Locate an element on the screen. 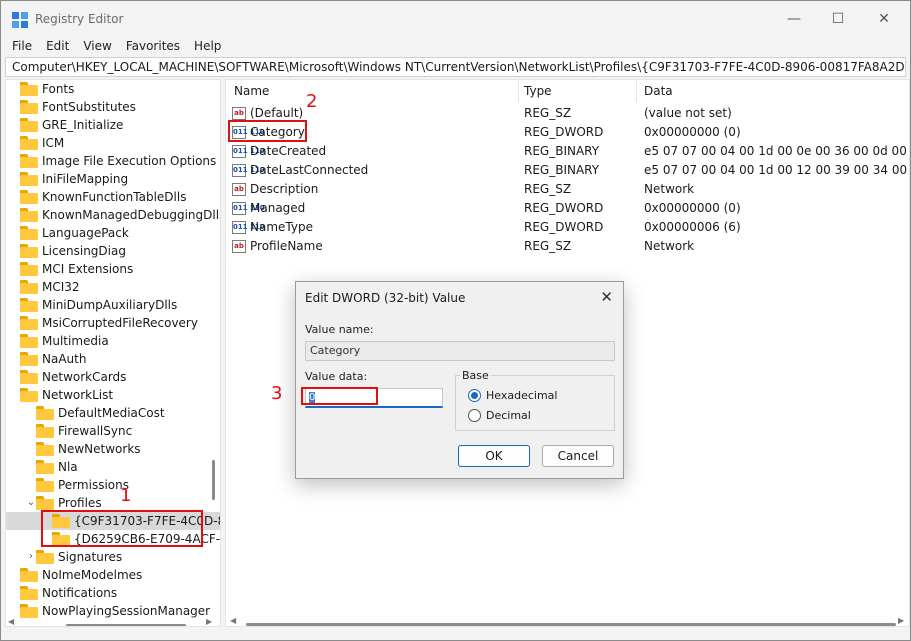  menu-favorites: Favorites is located at coordinates (153, 47).